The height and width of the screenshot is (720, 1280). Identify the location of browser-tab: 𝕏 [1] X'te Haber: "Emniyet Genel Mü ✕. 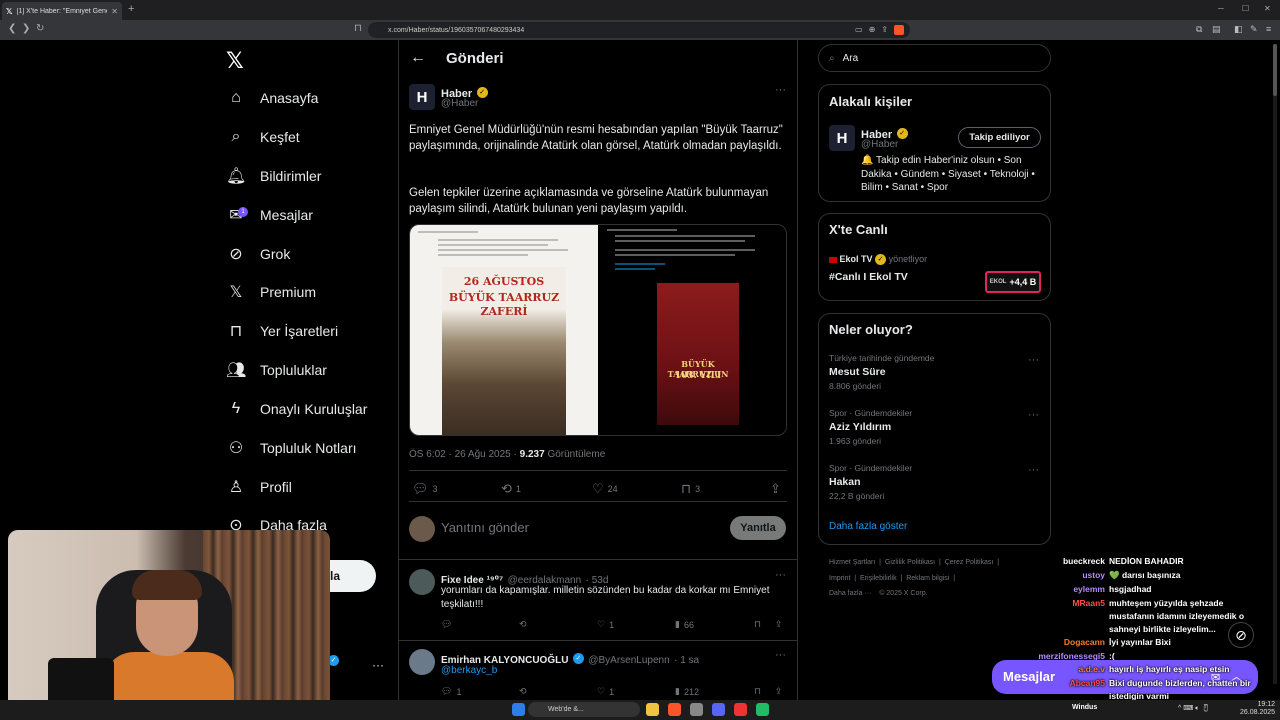
(62, 11).